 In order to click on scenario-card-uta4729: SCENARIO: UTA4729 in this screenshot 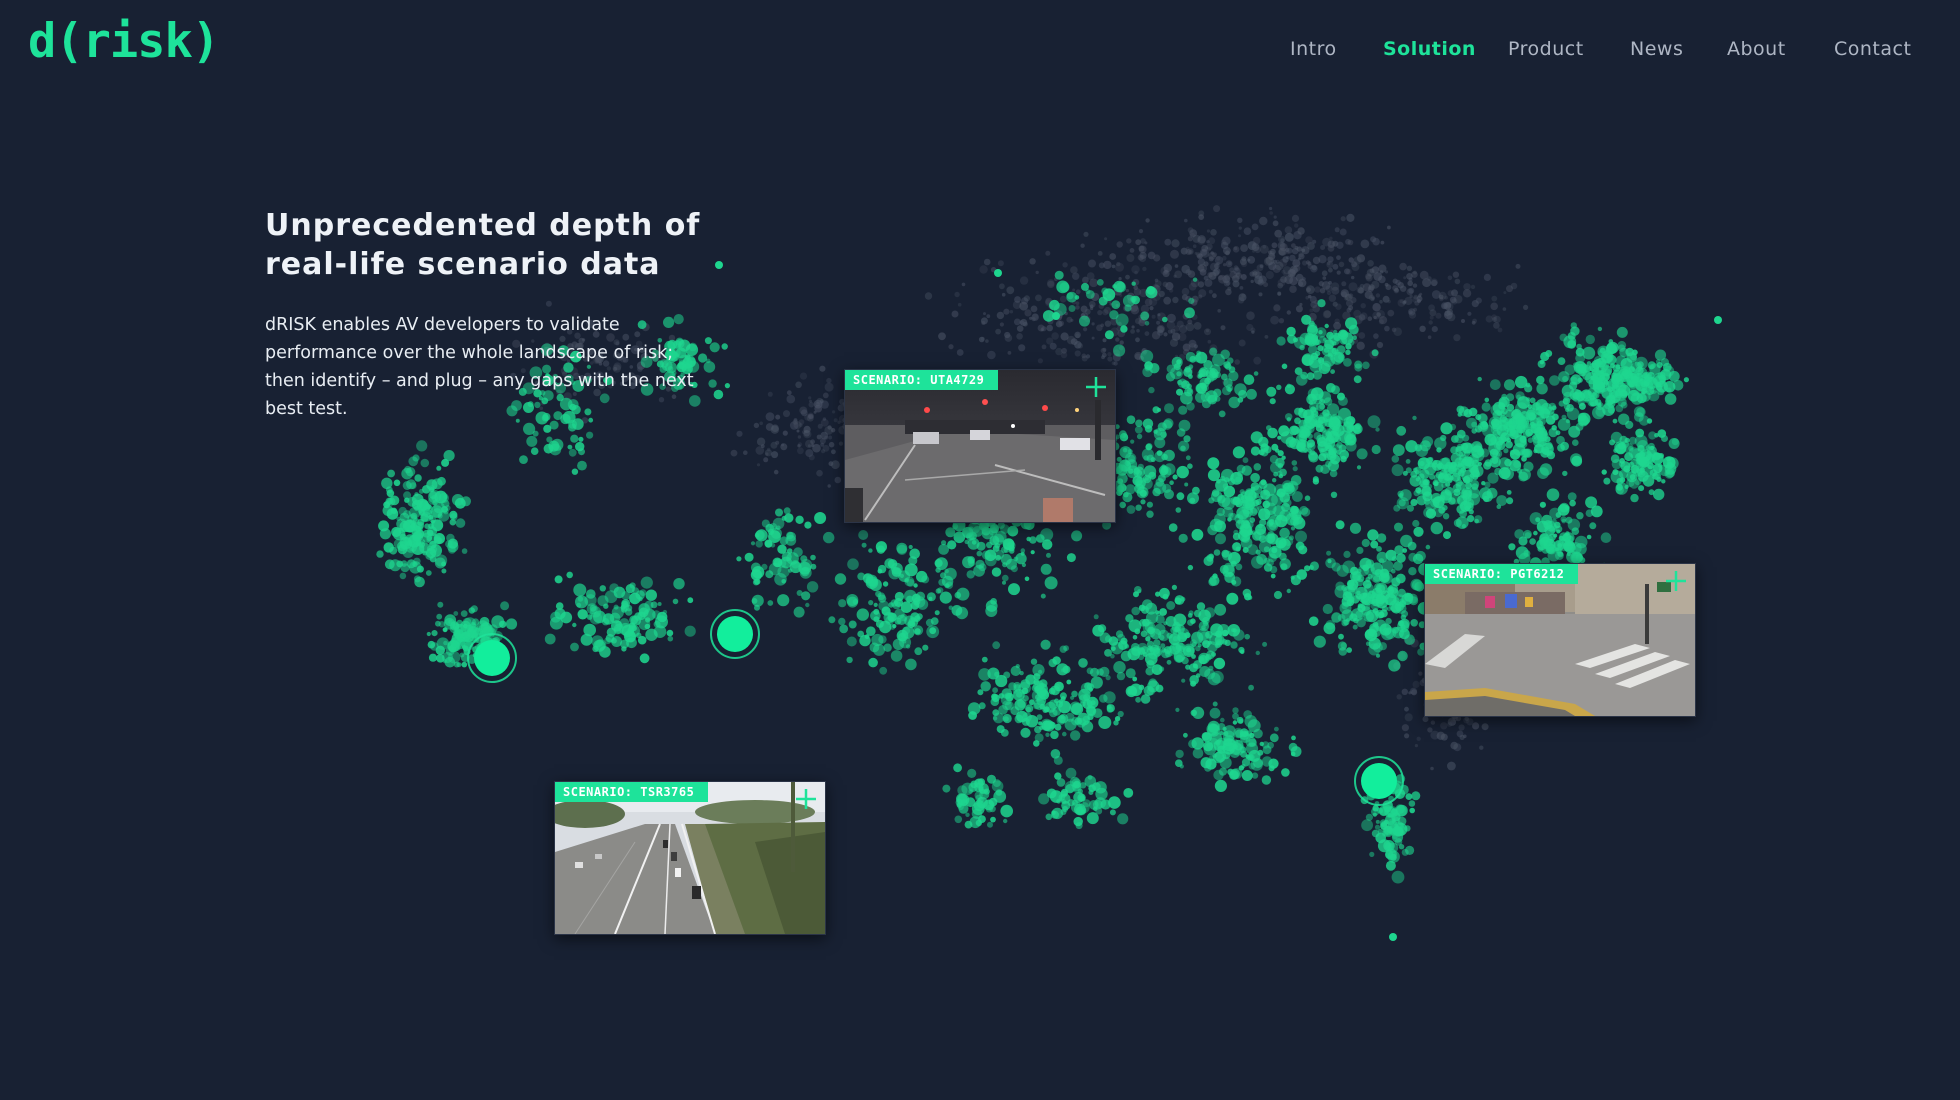, I will do `click(980, 446)`.